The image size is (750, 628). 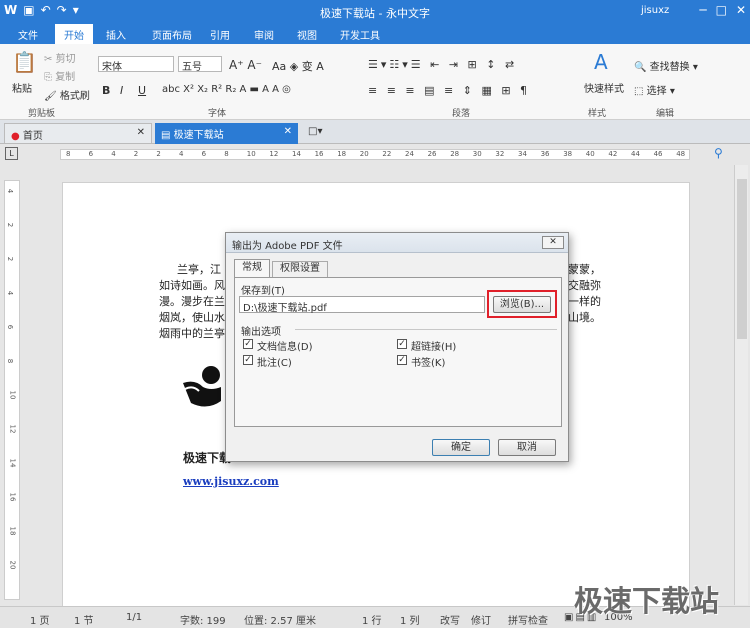 What do you see at coordinates (136, 64) in the screenshot?
I see `font-name-select: 宋体` at bounding box center [136, 64].